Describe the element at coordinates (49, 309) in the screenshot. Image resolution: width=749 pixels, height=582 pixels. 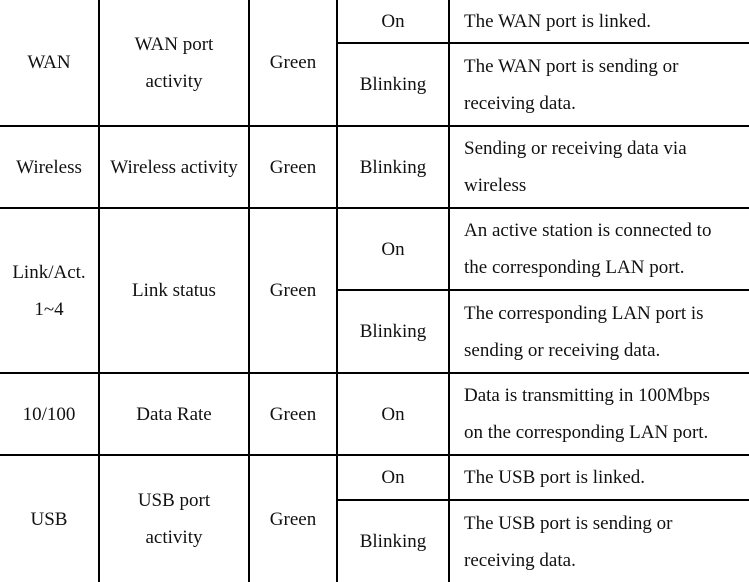
I see `led-name-line: 1~4` at that location.